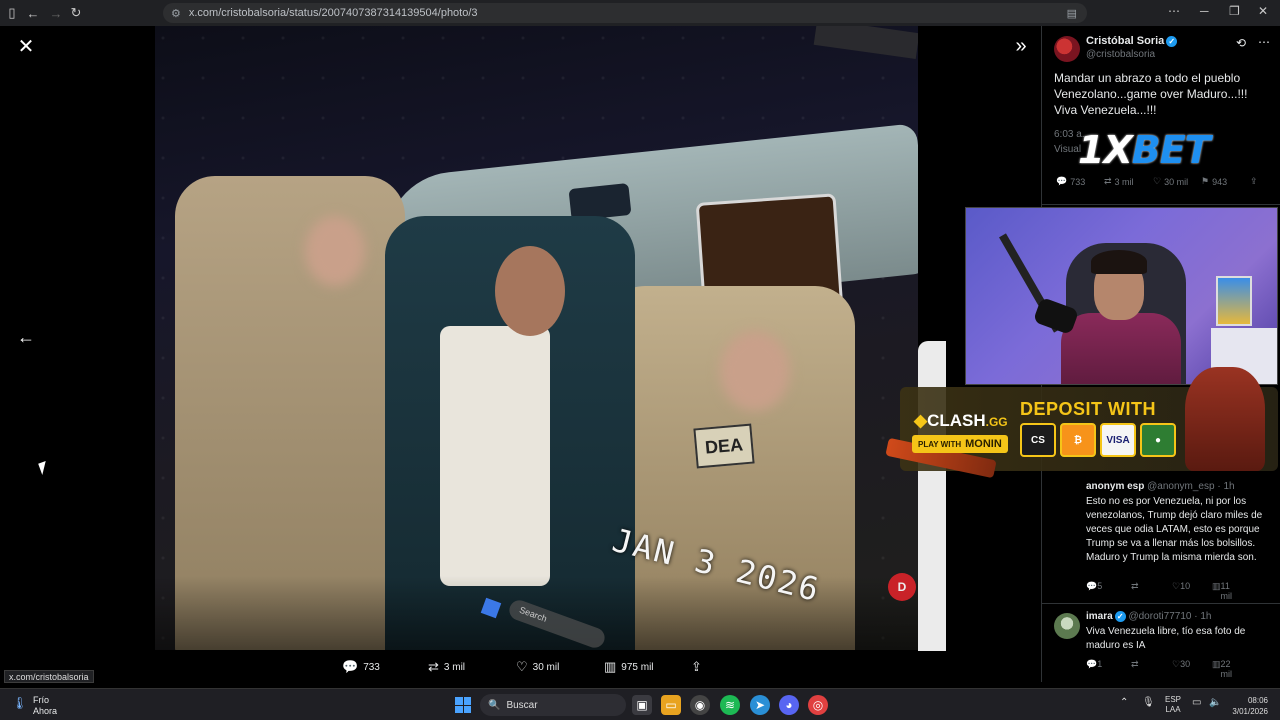 This screenshot has height=720, width=1280. What do you see at coordinates (1264, 42) in the screenshot?
I see `more-options-icon: ⋯` at bounding box center [1264, 42].